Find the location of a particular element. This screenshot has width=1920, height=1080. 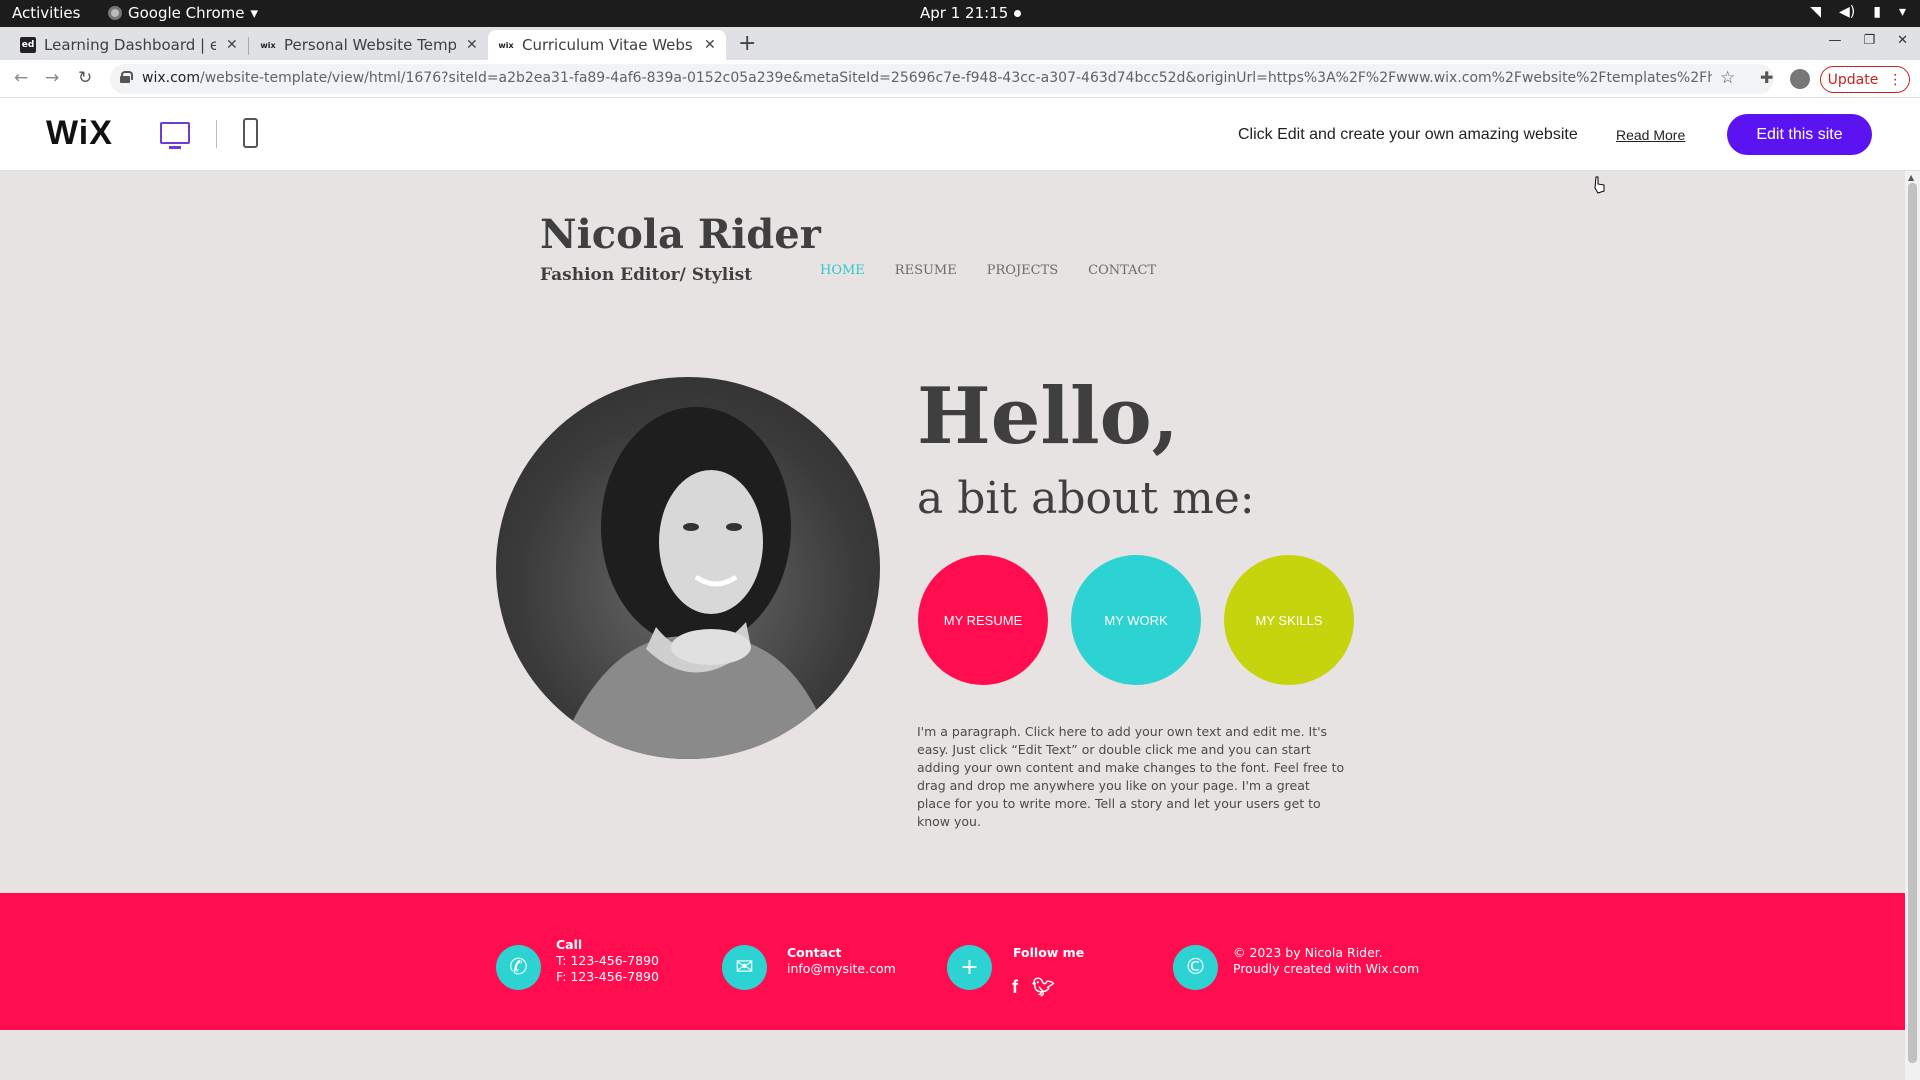

tab-title: Personal Website Template is located at coordinates (370, 45).